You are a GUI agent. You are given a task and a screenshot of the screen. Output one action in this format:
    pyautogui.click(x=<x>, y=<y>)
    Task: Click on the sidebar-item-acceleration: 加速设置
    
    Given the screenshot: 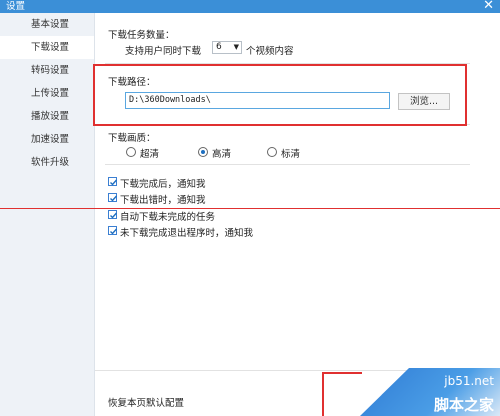 What is the action you would take?
    pyautogui.click(x=47, y=139)
    